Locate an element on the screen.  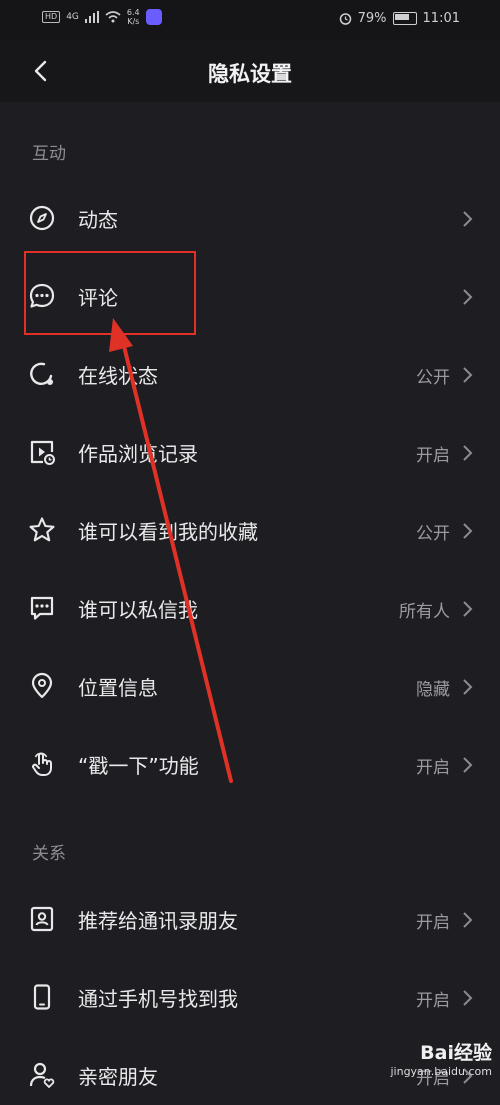
baidu-watermark: Bai经验 jingyan.baidu.com is located at coordinates (441, 1058).